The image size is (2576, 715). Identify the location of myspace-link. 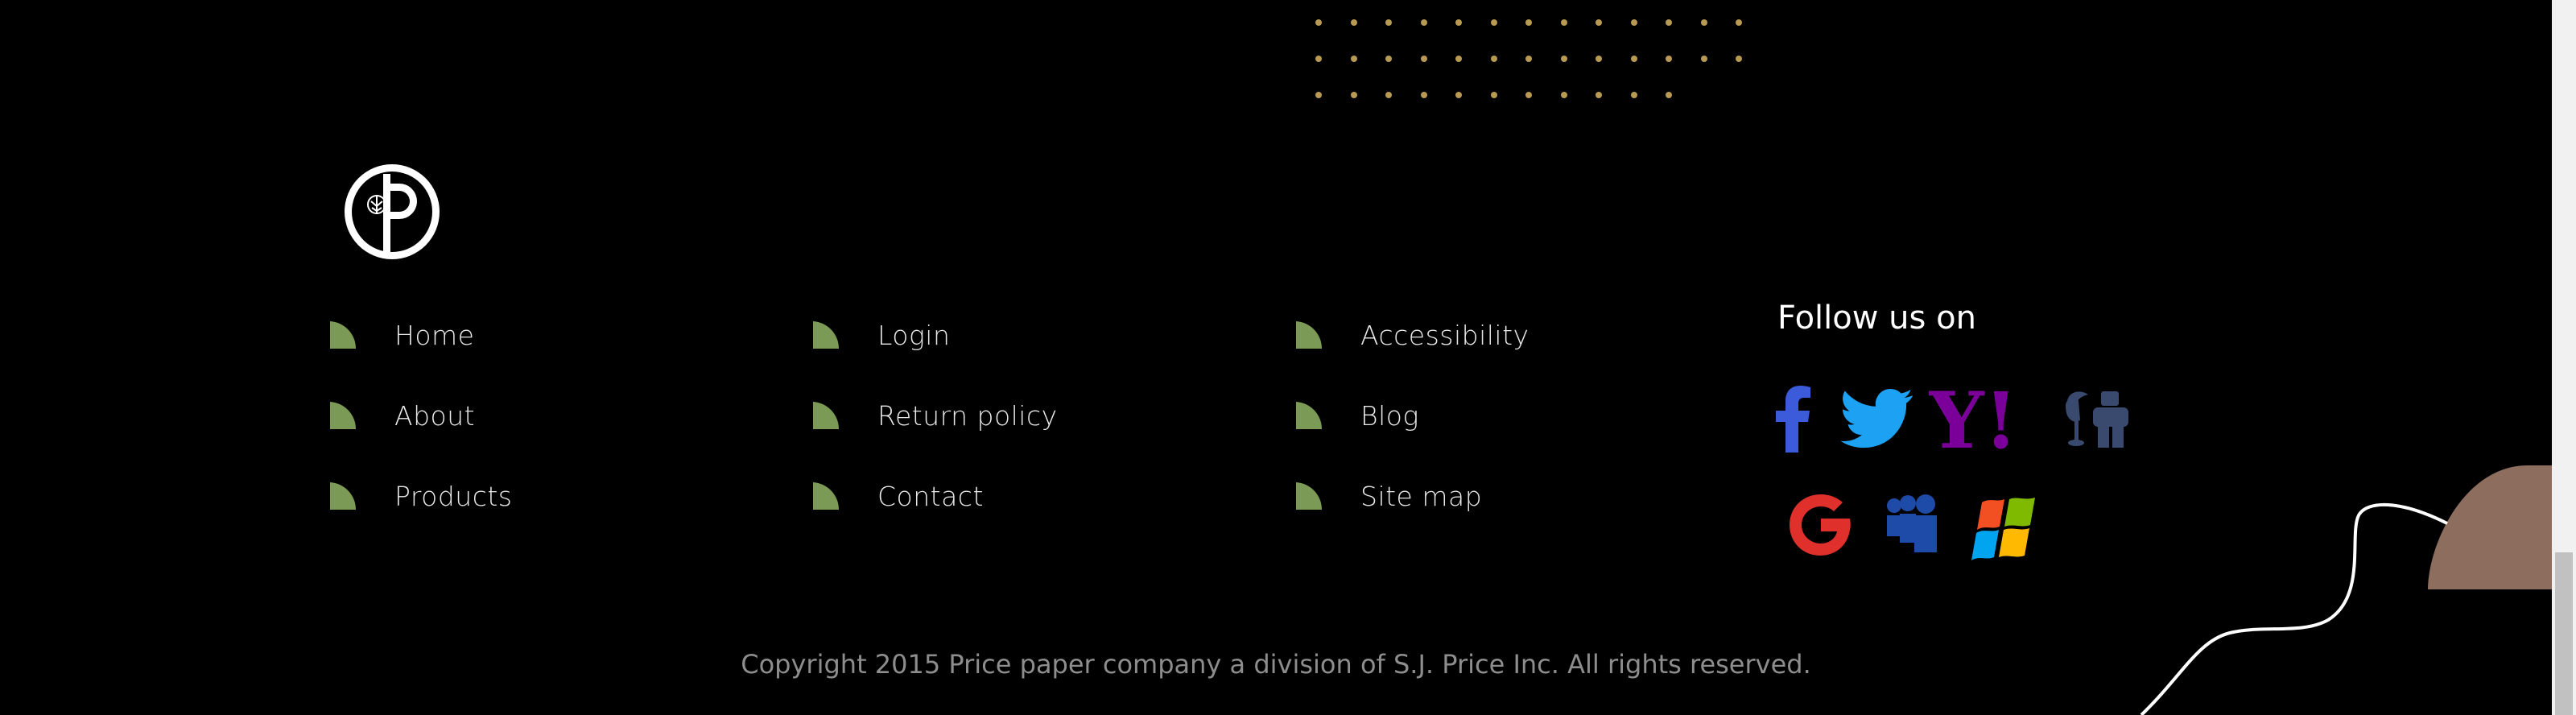
(1911, 525).